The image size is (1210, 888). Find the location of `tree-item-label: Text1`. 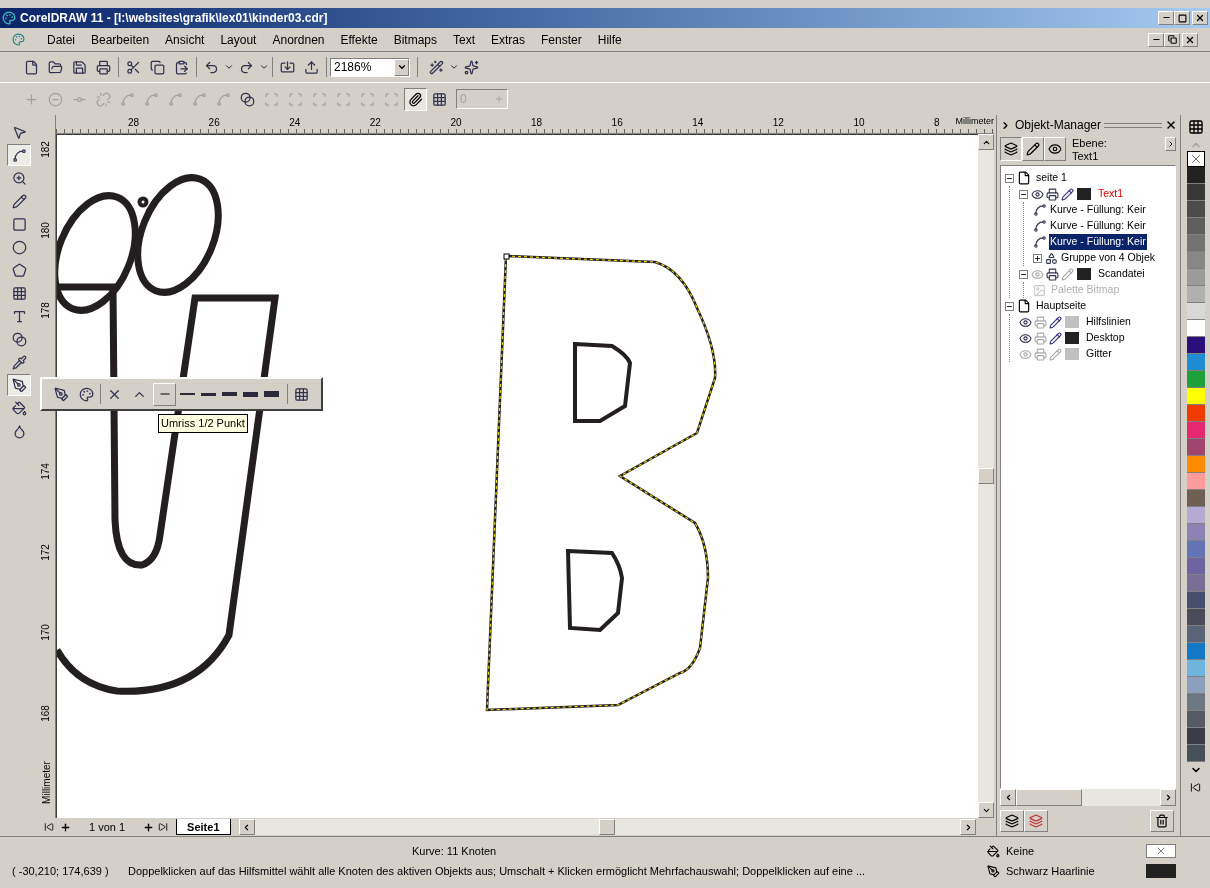

tree-item-label: Text1 is located at coordinates (1111, 194).